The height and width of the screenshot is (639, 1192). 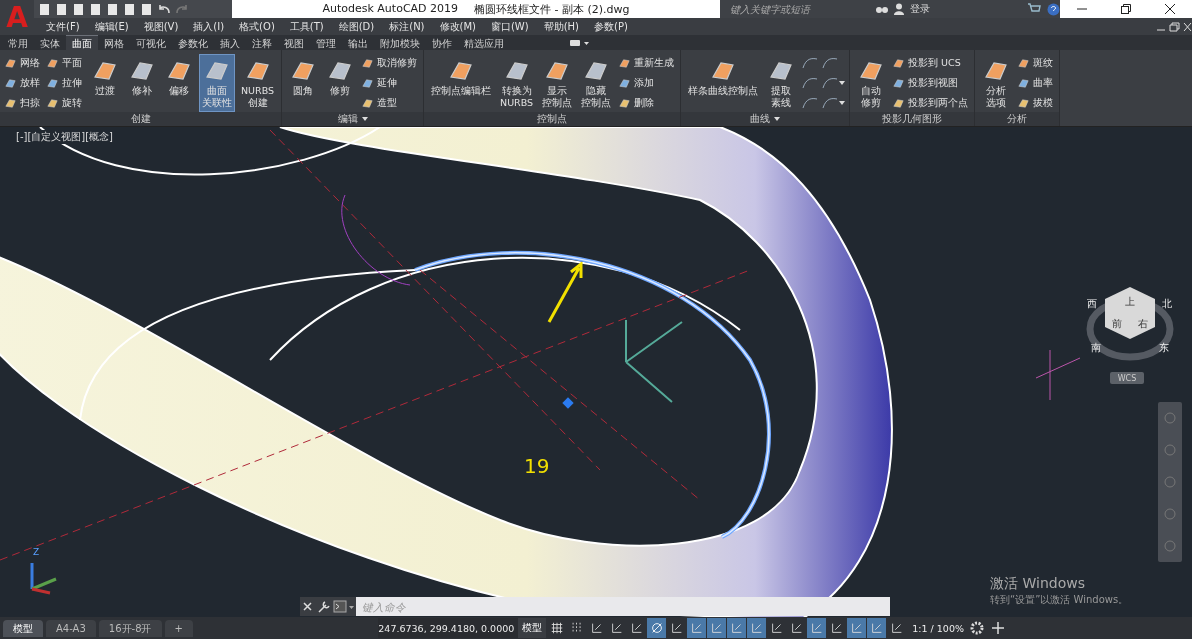 What do you see at coordinates (781, 83) in the screenshot?
I see `ribbon-large-button: 提取 素线` at bounding box center [781, 83].